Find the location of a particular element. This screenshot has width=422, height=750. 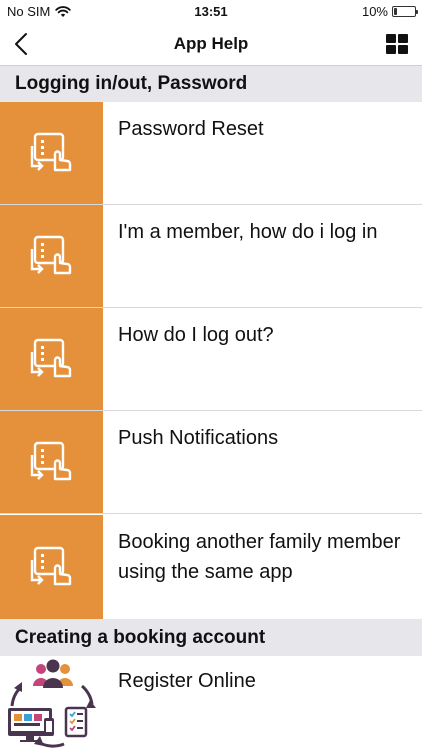

page-title: App Help is located at coordinates (211, 43).